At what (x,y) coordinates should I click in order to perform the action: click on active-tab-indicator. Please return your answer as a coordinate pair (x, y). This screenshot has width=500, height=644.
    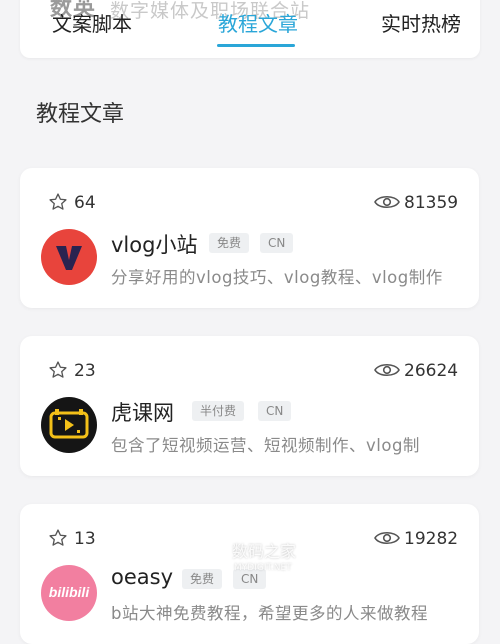
    Looking at the image, I should click on (256, 45).